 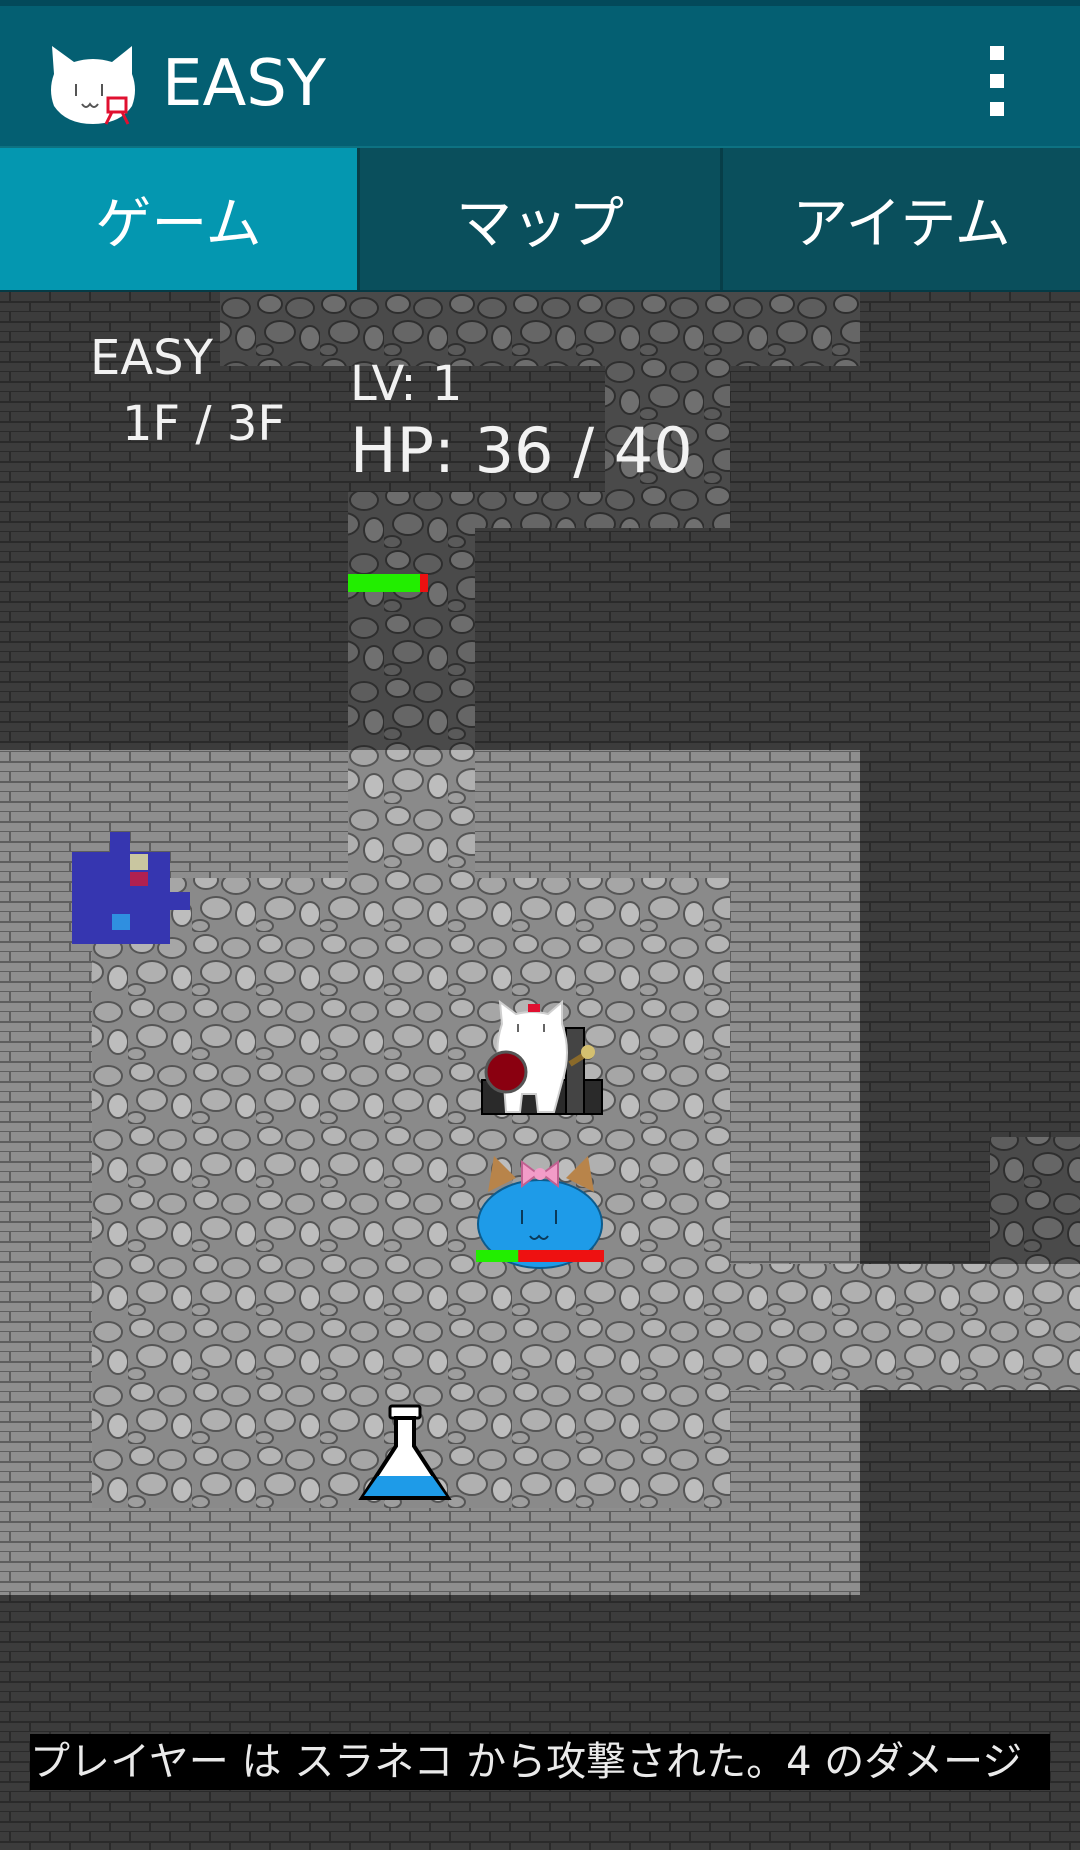 What do you see at coordinates (540, 1256) in the screenshot?
I see `enemy-hp-bar` at bounding box center [540, 1256].